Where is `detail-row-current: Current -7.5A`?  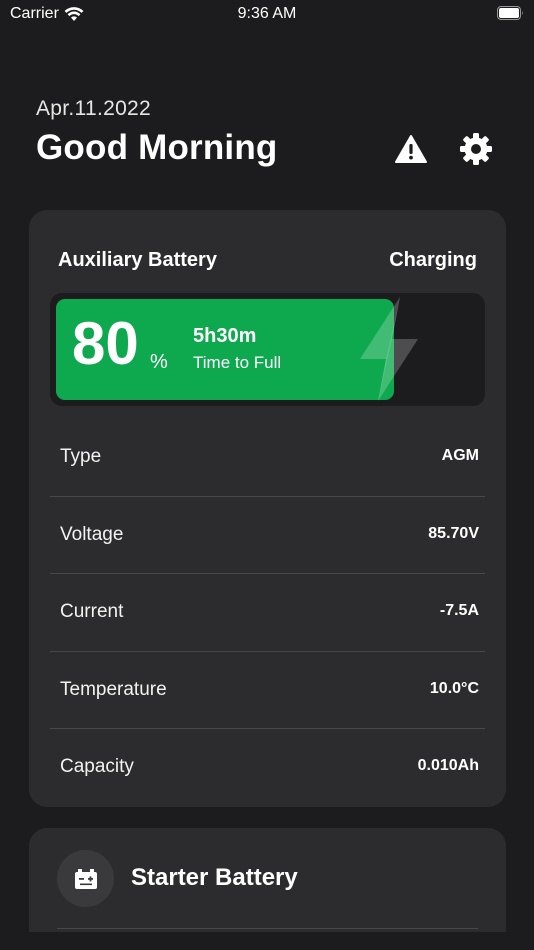
detail-row-current: Current -7.5A is located at coordinates (267, 613).